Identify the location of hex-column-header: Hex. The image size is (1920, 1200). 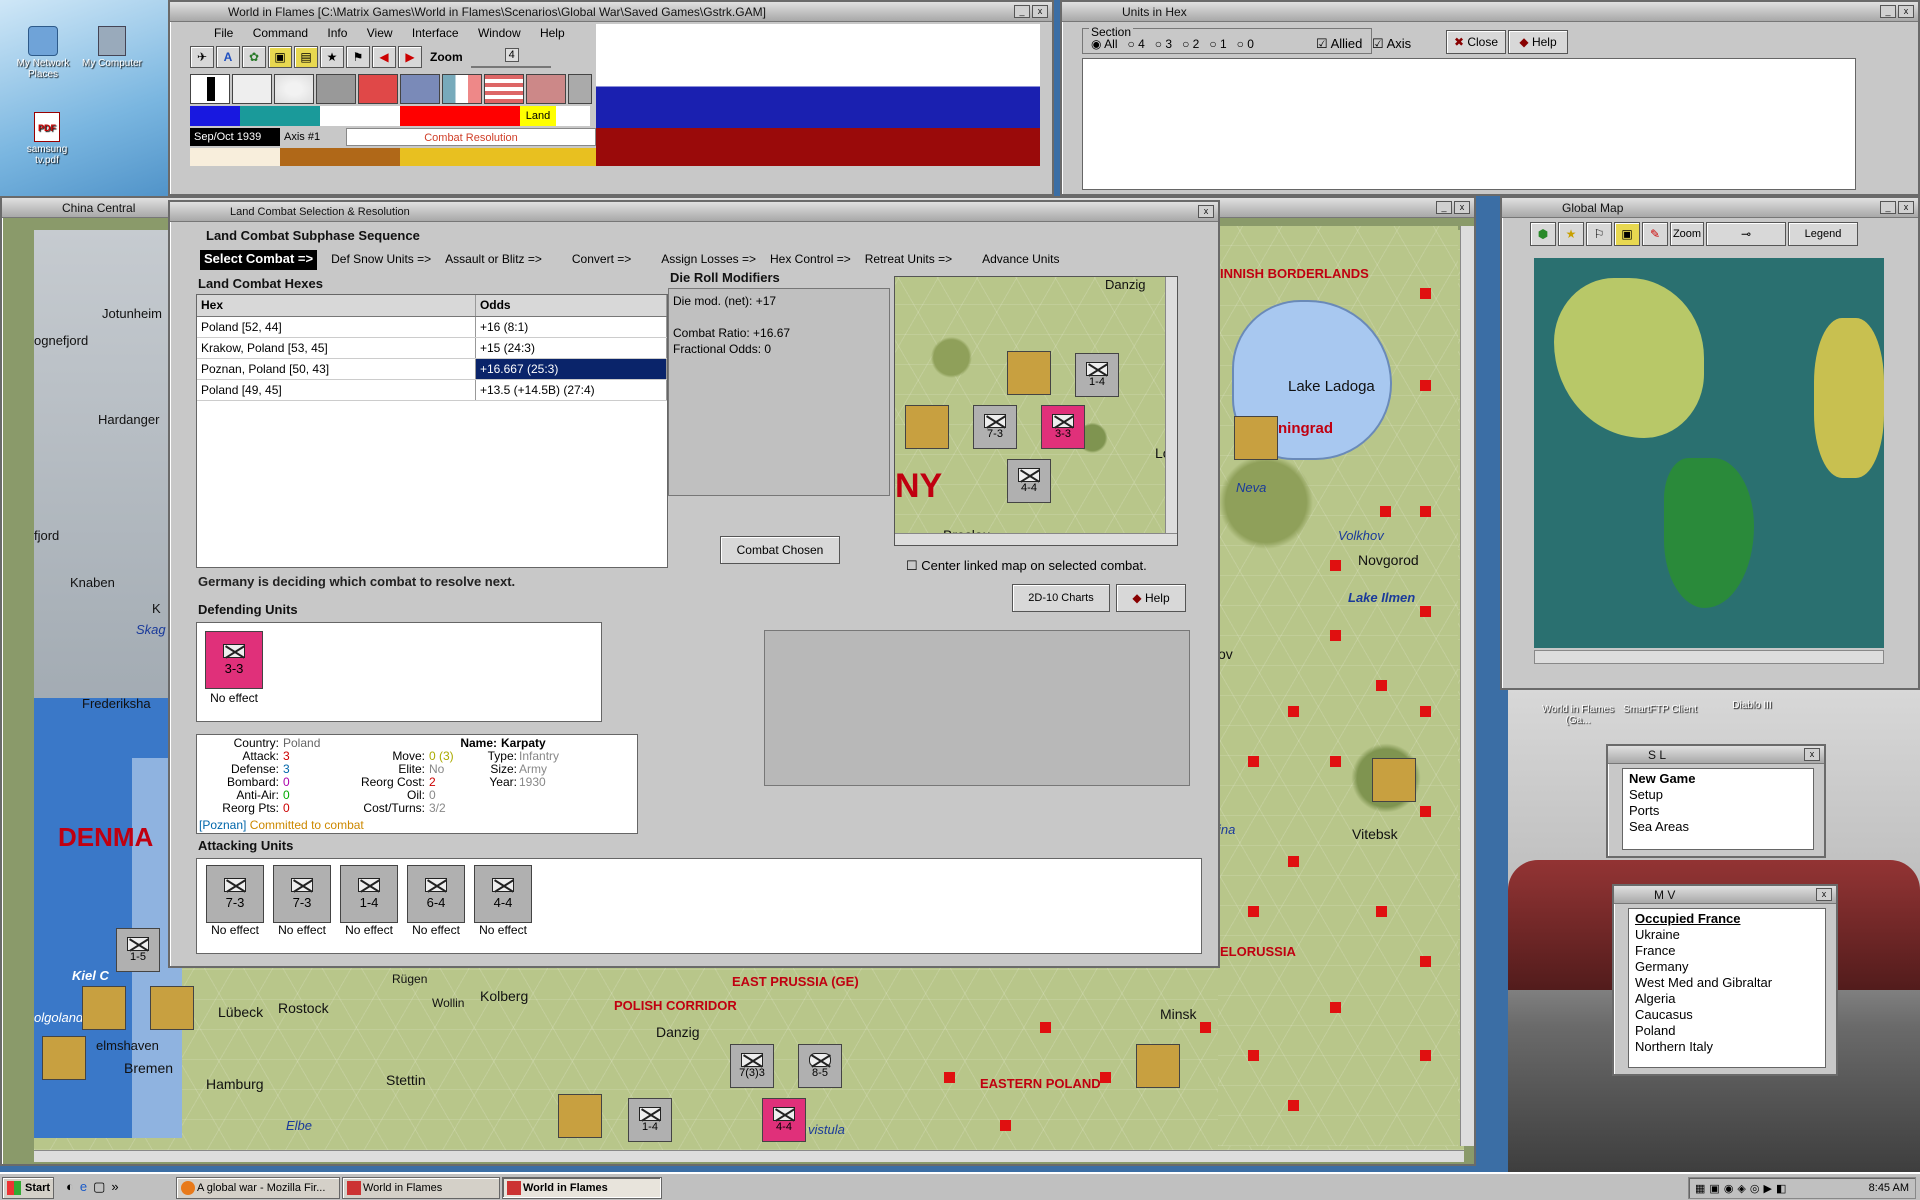
(336, 306).